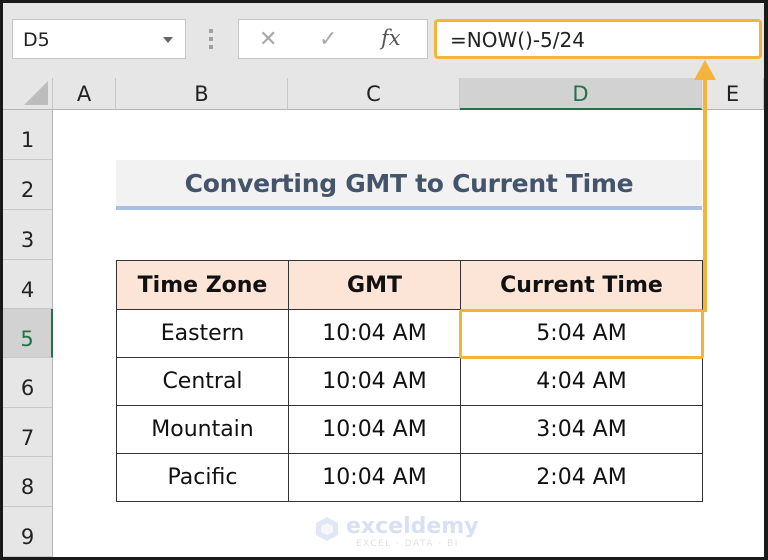  What do you see at coordinates (36, 93) in the screenshot?
I see `select-all-triangle-icon` at bounding box center [36, 93].